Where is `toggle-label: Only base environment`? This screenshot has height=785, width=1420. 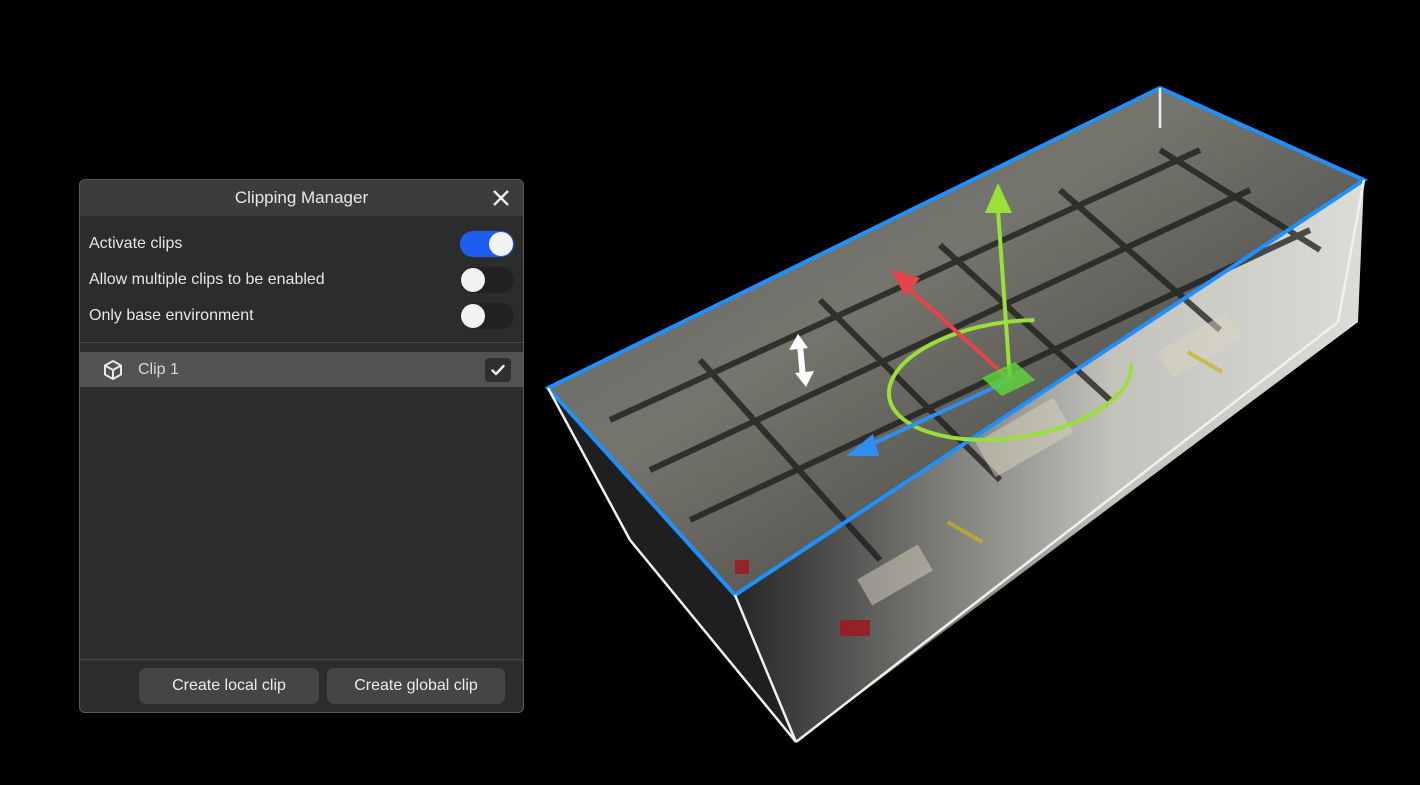 toggle-label: Only base environment is located at coordinates (171, 315).